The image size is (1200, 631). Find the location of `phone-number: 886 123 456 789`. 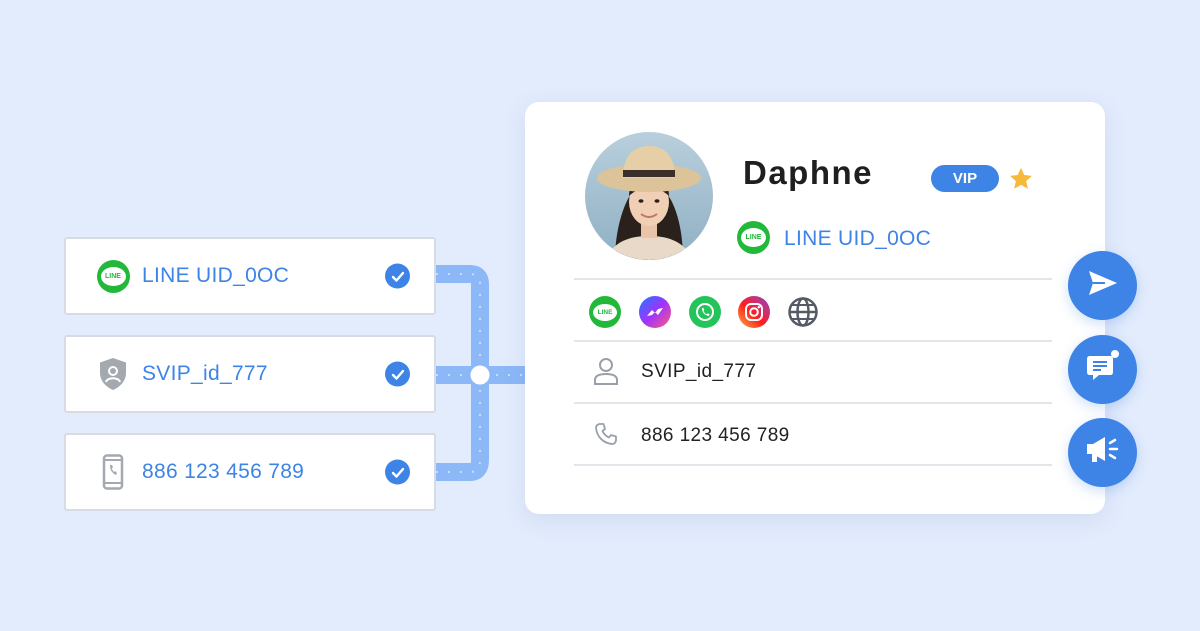

phone-number: 886 123 456 789 is located at coordinates (715, 435).